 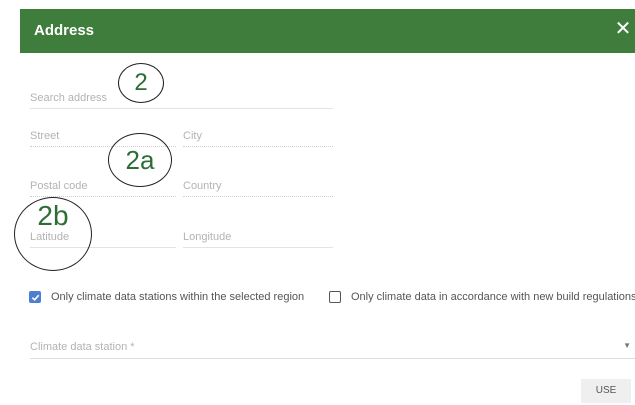 What do you see at coordinates (623, 29) in the screenshot?
I see `close-icon: ✕` at bounding box center [623, 29].